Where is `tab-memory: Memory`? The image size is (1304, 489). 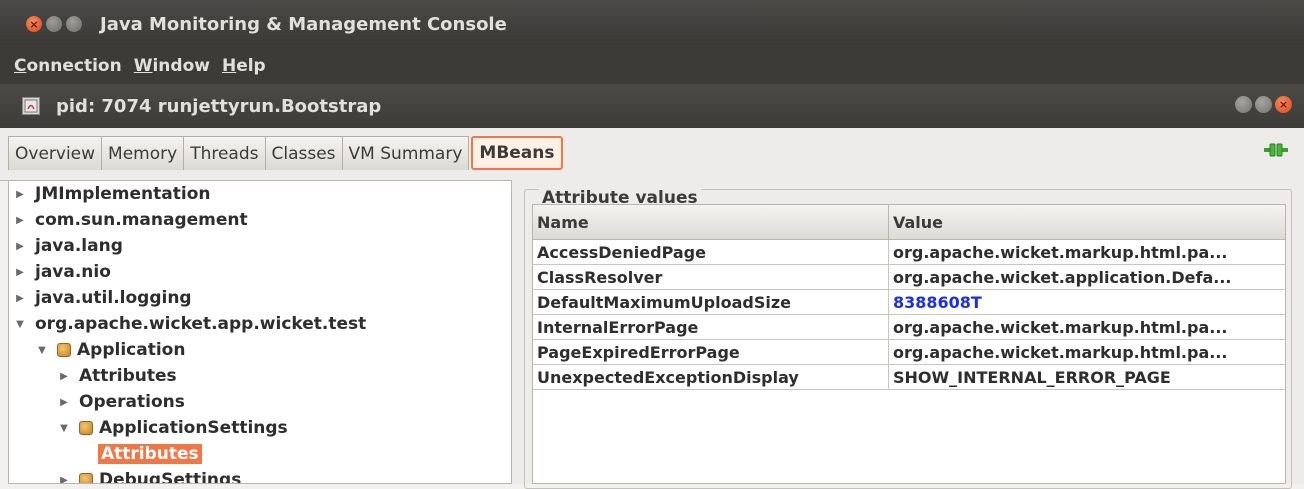
tab-memory: Memory is located at coordinates (143, 153).